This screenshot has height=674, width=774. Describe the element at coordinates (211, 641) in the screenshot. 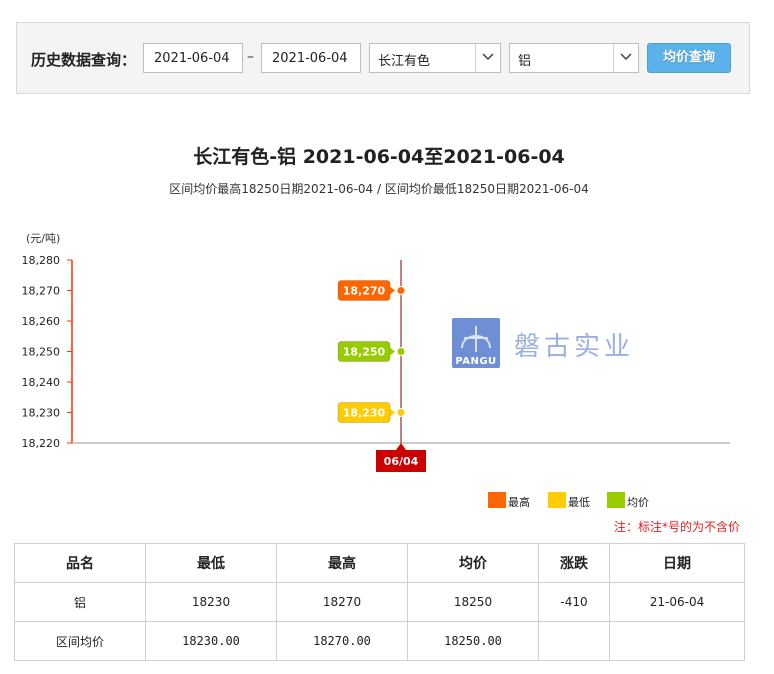

I see `table-cell: 18230.00` at that location.